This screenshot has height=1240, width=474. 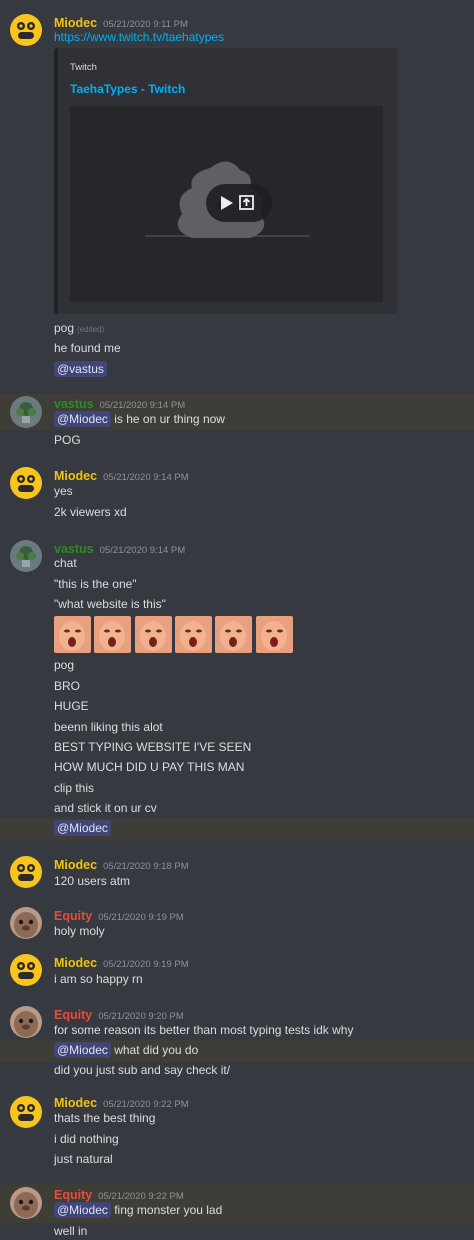 What do you see at coordinates (95, 584) in the screenshot?
I see `message-line: "this is the one"` at bounding box center [95, 584].